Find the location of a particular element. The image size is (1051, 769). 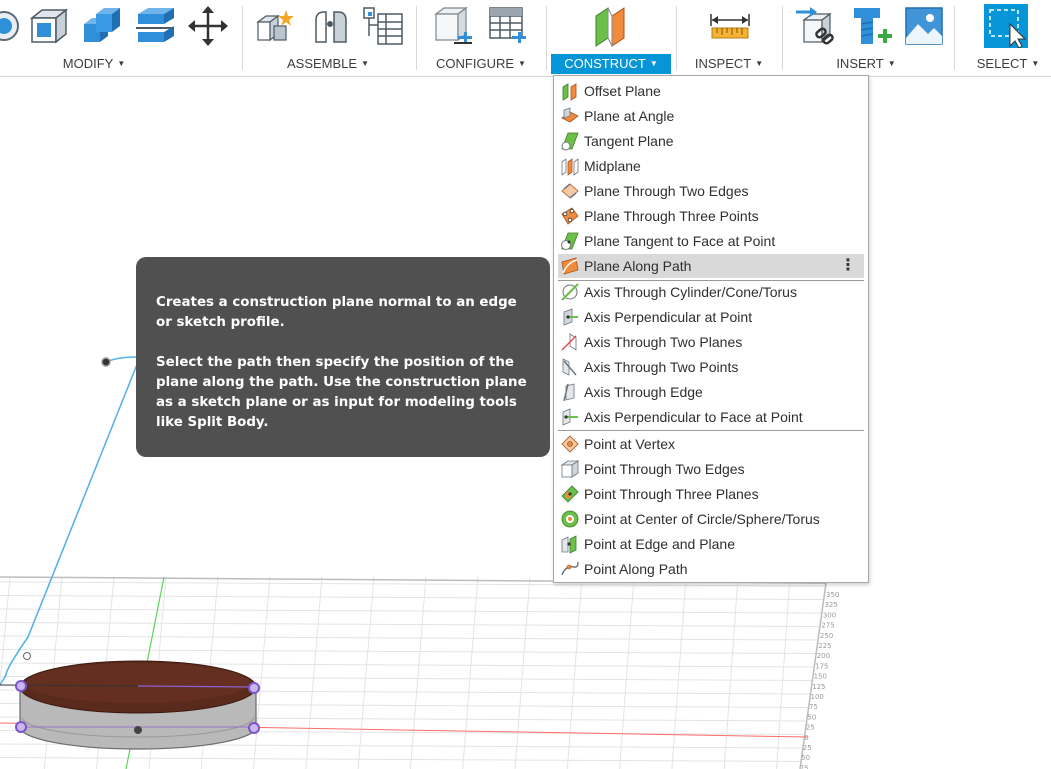

ruler-tick-label: 300 is located at coordinates (829, 615).